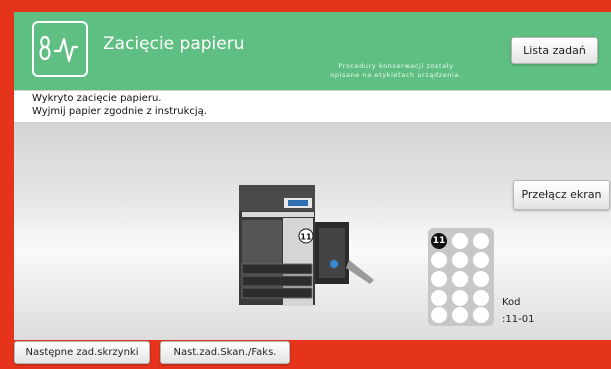  What do you see at coordinates (306, 245) in the screenshot?
I see `printer-illustration: 11` at bounding box center [306, 245].